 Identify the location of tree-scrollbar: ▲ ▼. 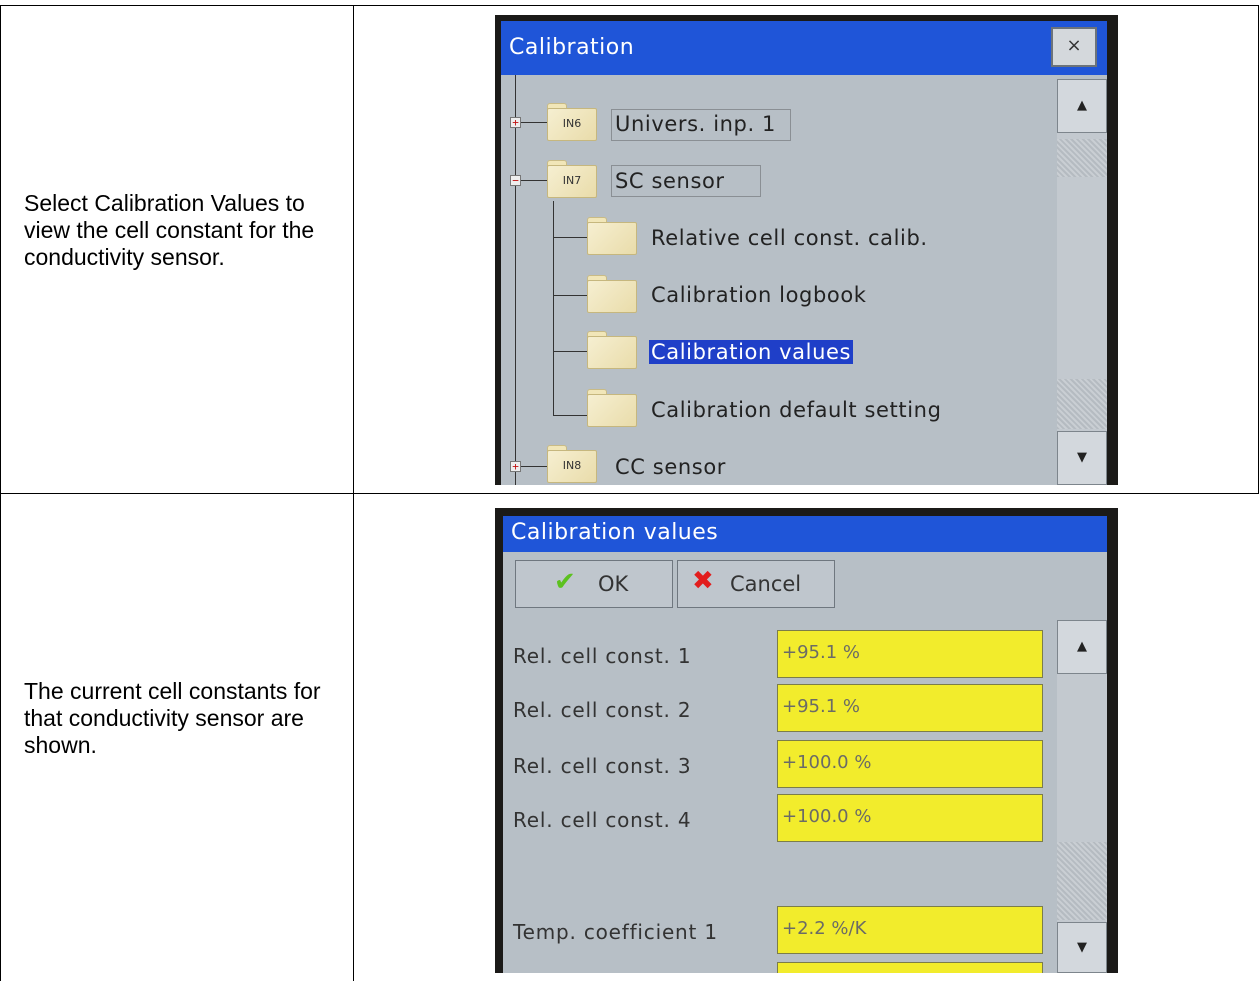
(1082, 282).